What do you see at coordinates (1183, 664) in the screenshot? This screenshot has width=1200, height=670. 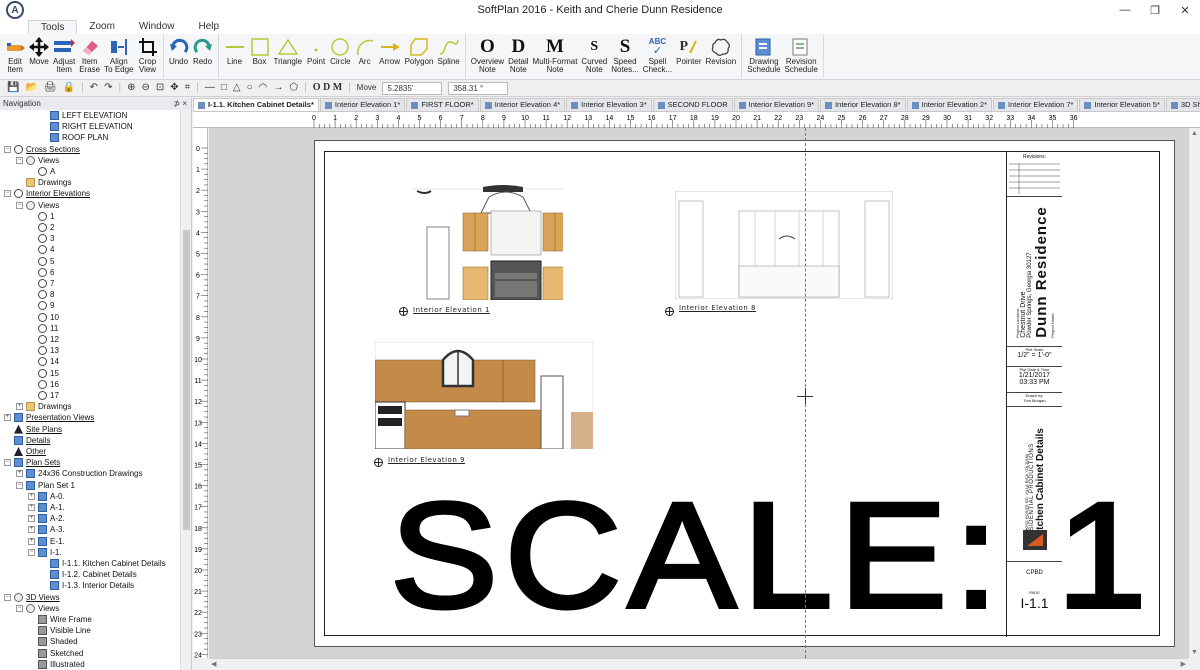 I see `scroll-right-icon: ▶` at bounding box center [1183, 664].